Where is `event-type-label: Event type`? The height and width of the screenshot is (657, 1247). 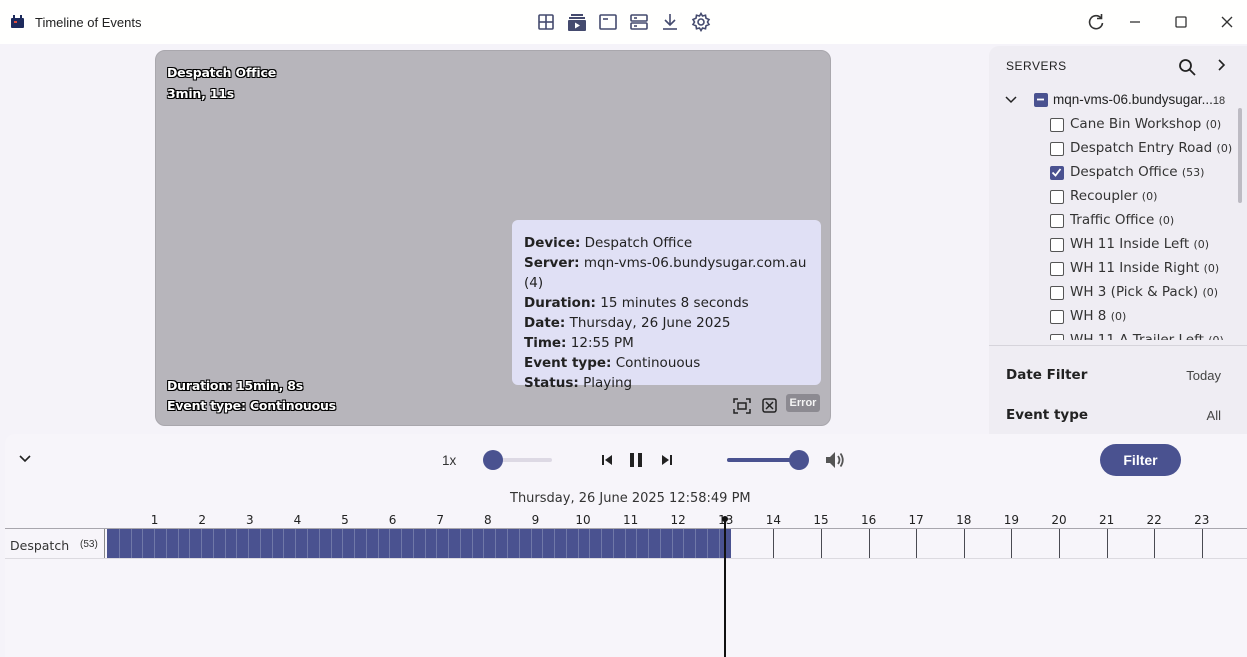 event-type-label: Event type is located at coordinates (1047, 415).